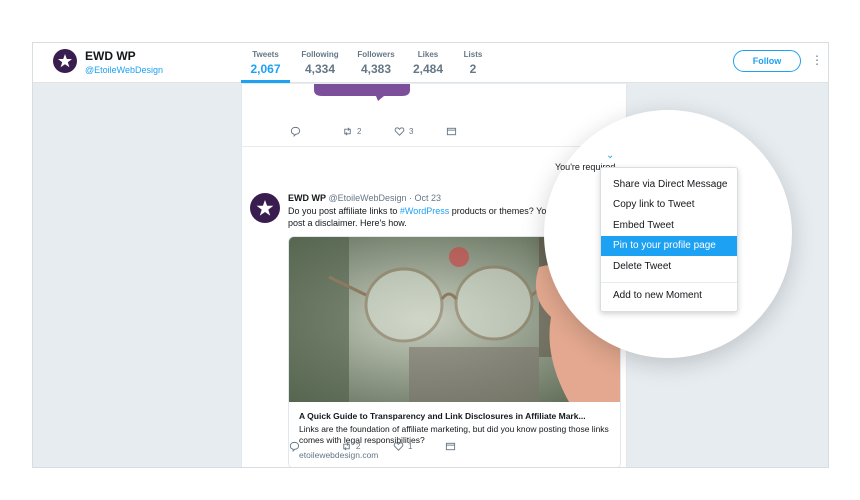 The image size is (860, 500). What do you see at coordinates (110, 56) in the screenshot?
I see `profile-name: EWD WP` at bounding box center [110, 56].